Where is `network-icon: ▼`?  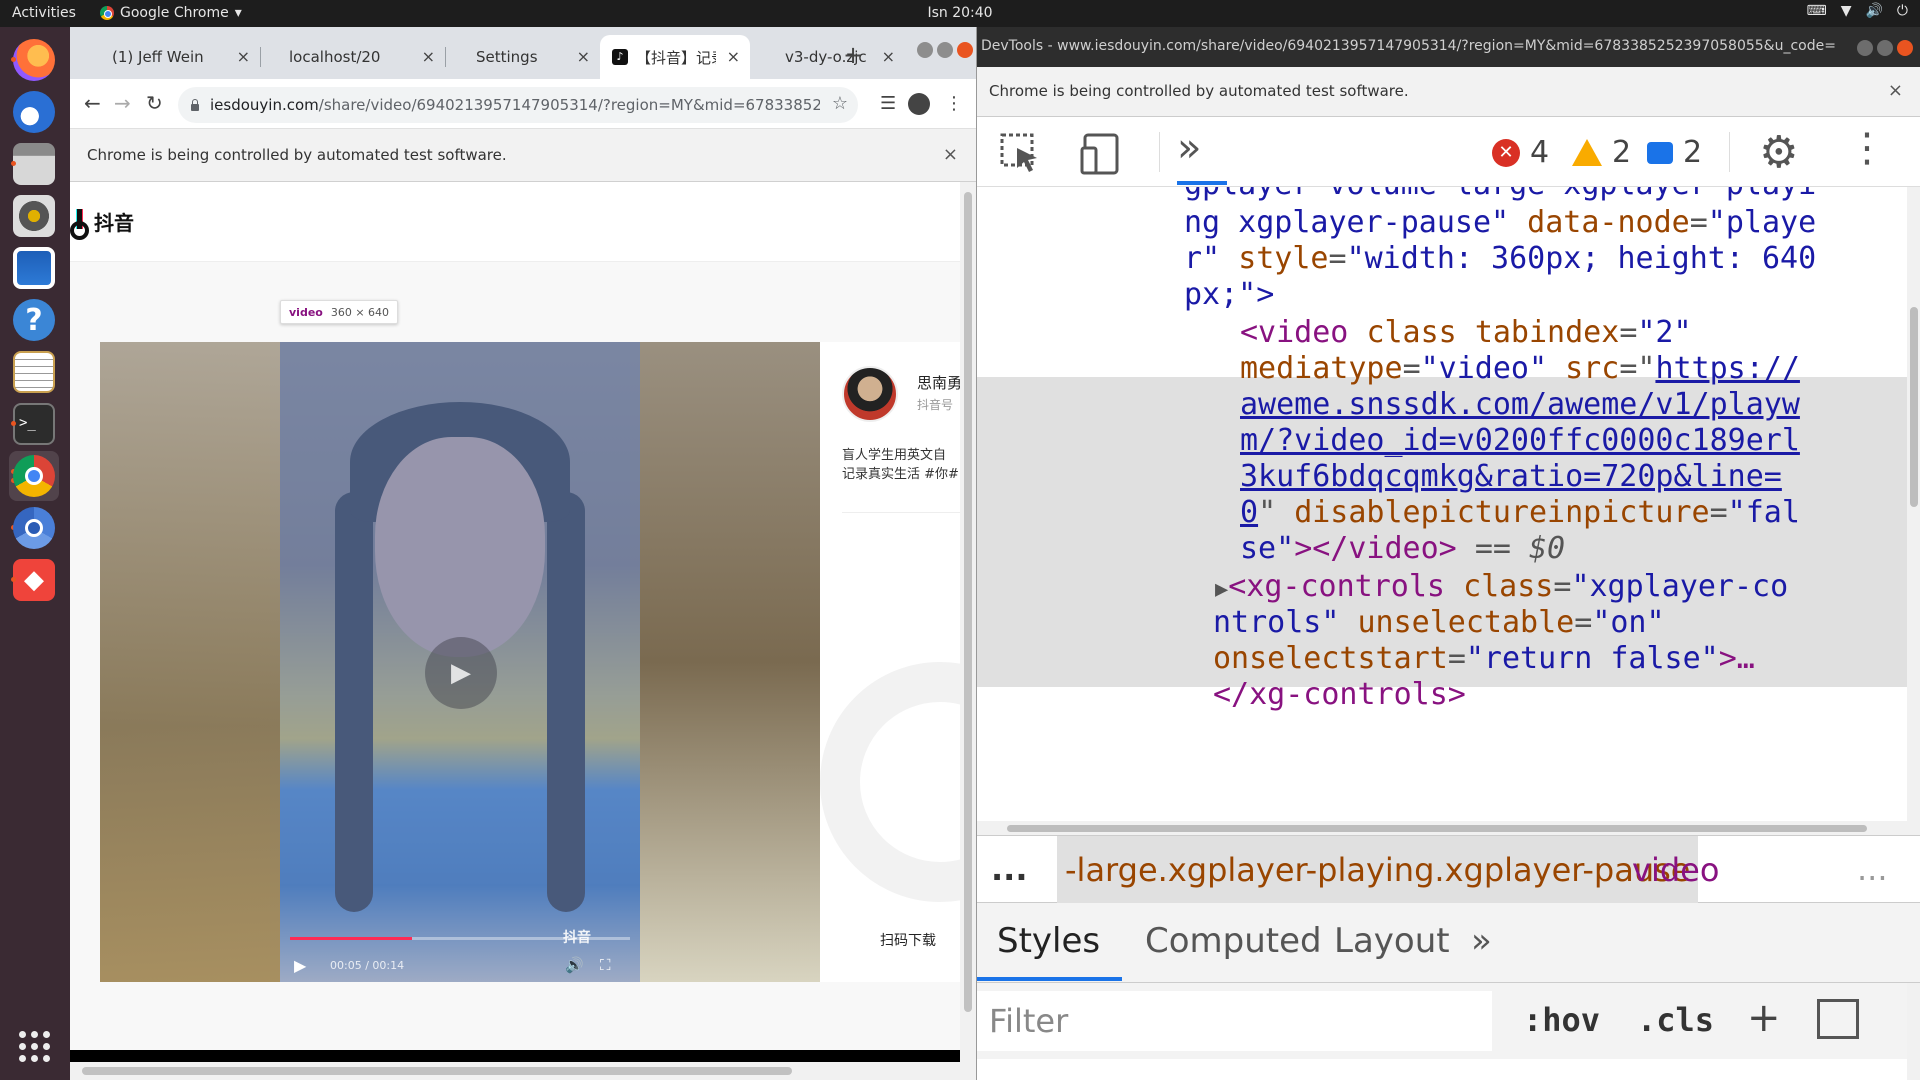 network-icon: ▼ is located at coordinates (1846, 11).